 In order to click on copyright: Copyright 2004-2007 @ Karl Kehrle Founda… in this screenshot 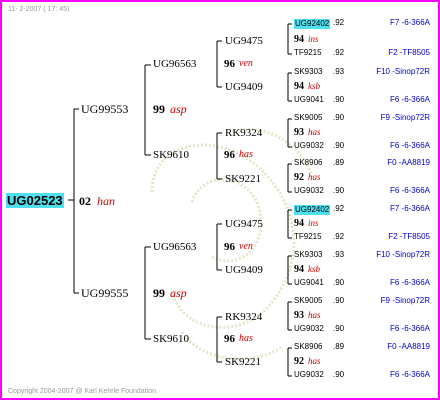, I will do `click(83, 391)`.